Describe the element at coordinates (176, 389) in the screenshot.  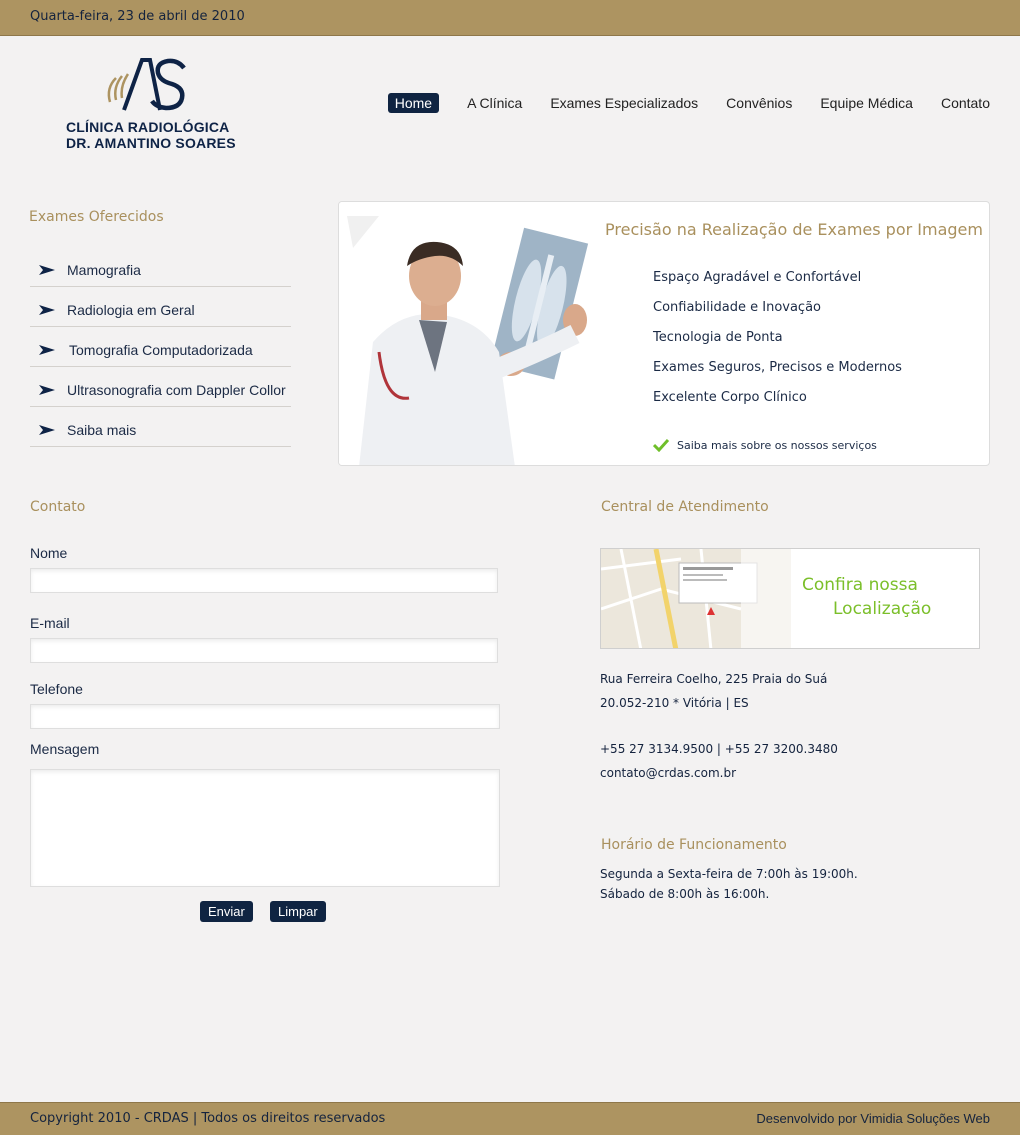
I see `exam-item-label: Ultrasonografia com Dappler Collor` at that location.